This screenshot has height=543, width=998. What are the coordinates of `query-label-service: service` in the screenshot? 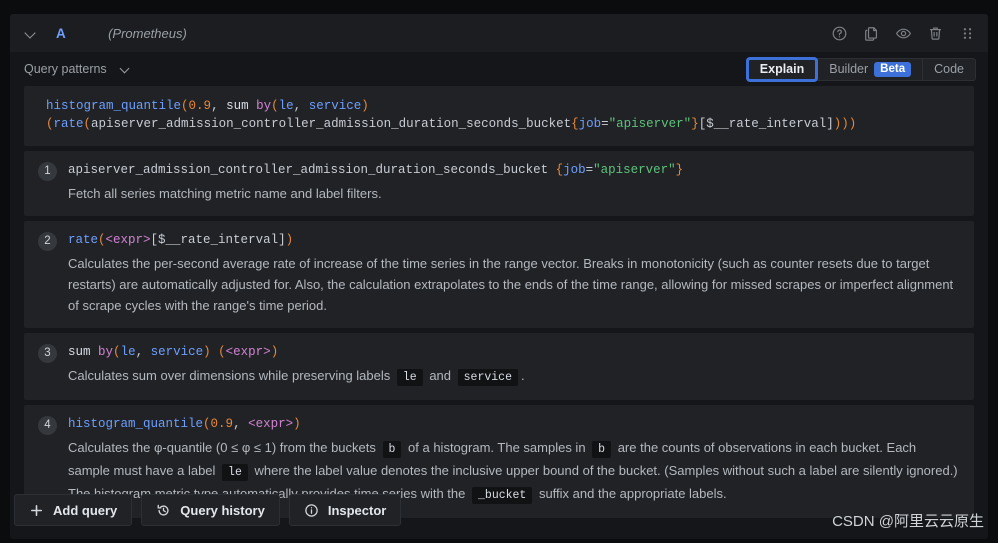 It's located at (335, 106).